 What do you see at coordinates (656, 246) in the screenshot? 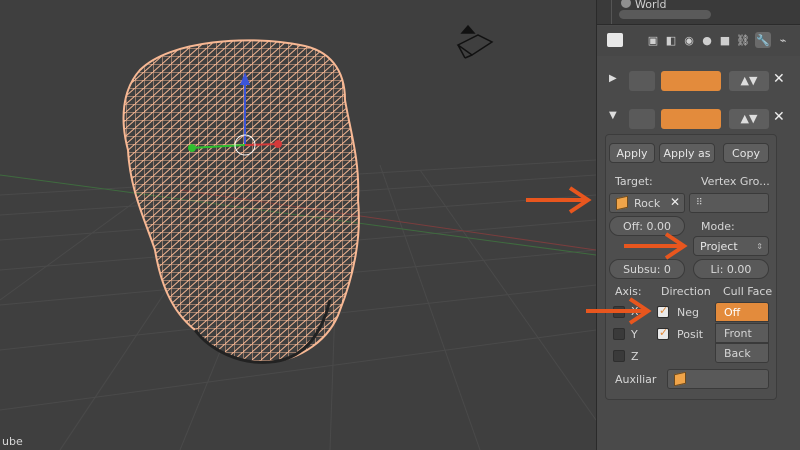
I see `annotation-arrow-mode` at bounding box center [656, 246].